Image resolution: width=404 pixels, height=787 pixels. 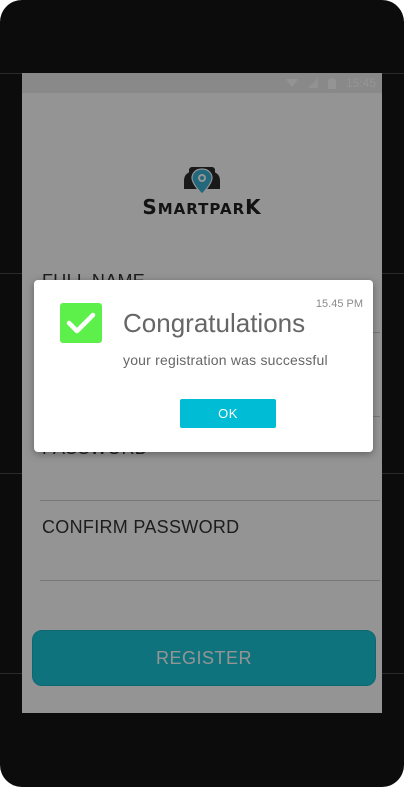 I want to click on checkmark-icon, so click(x=81, y=323).